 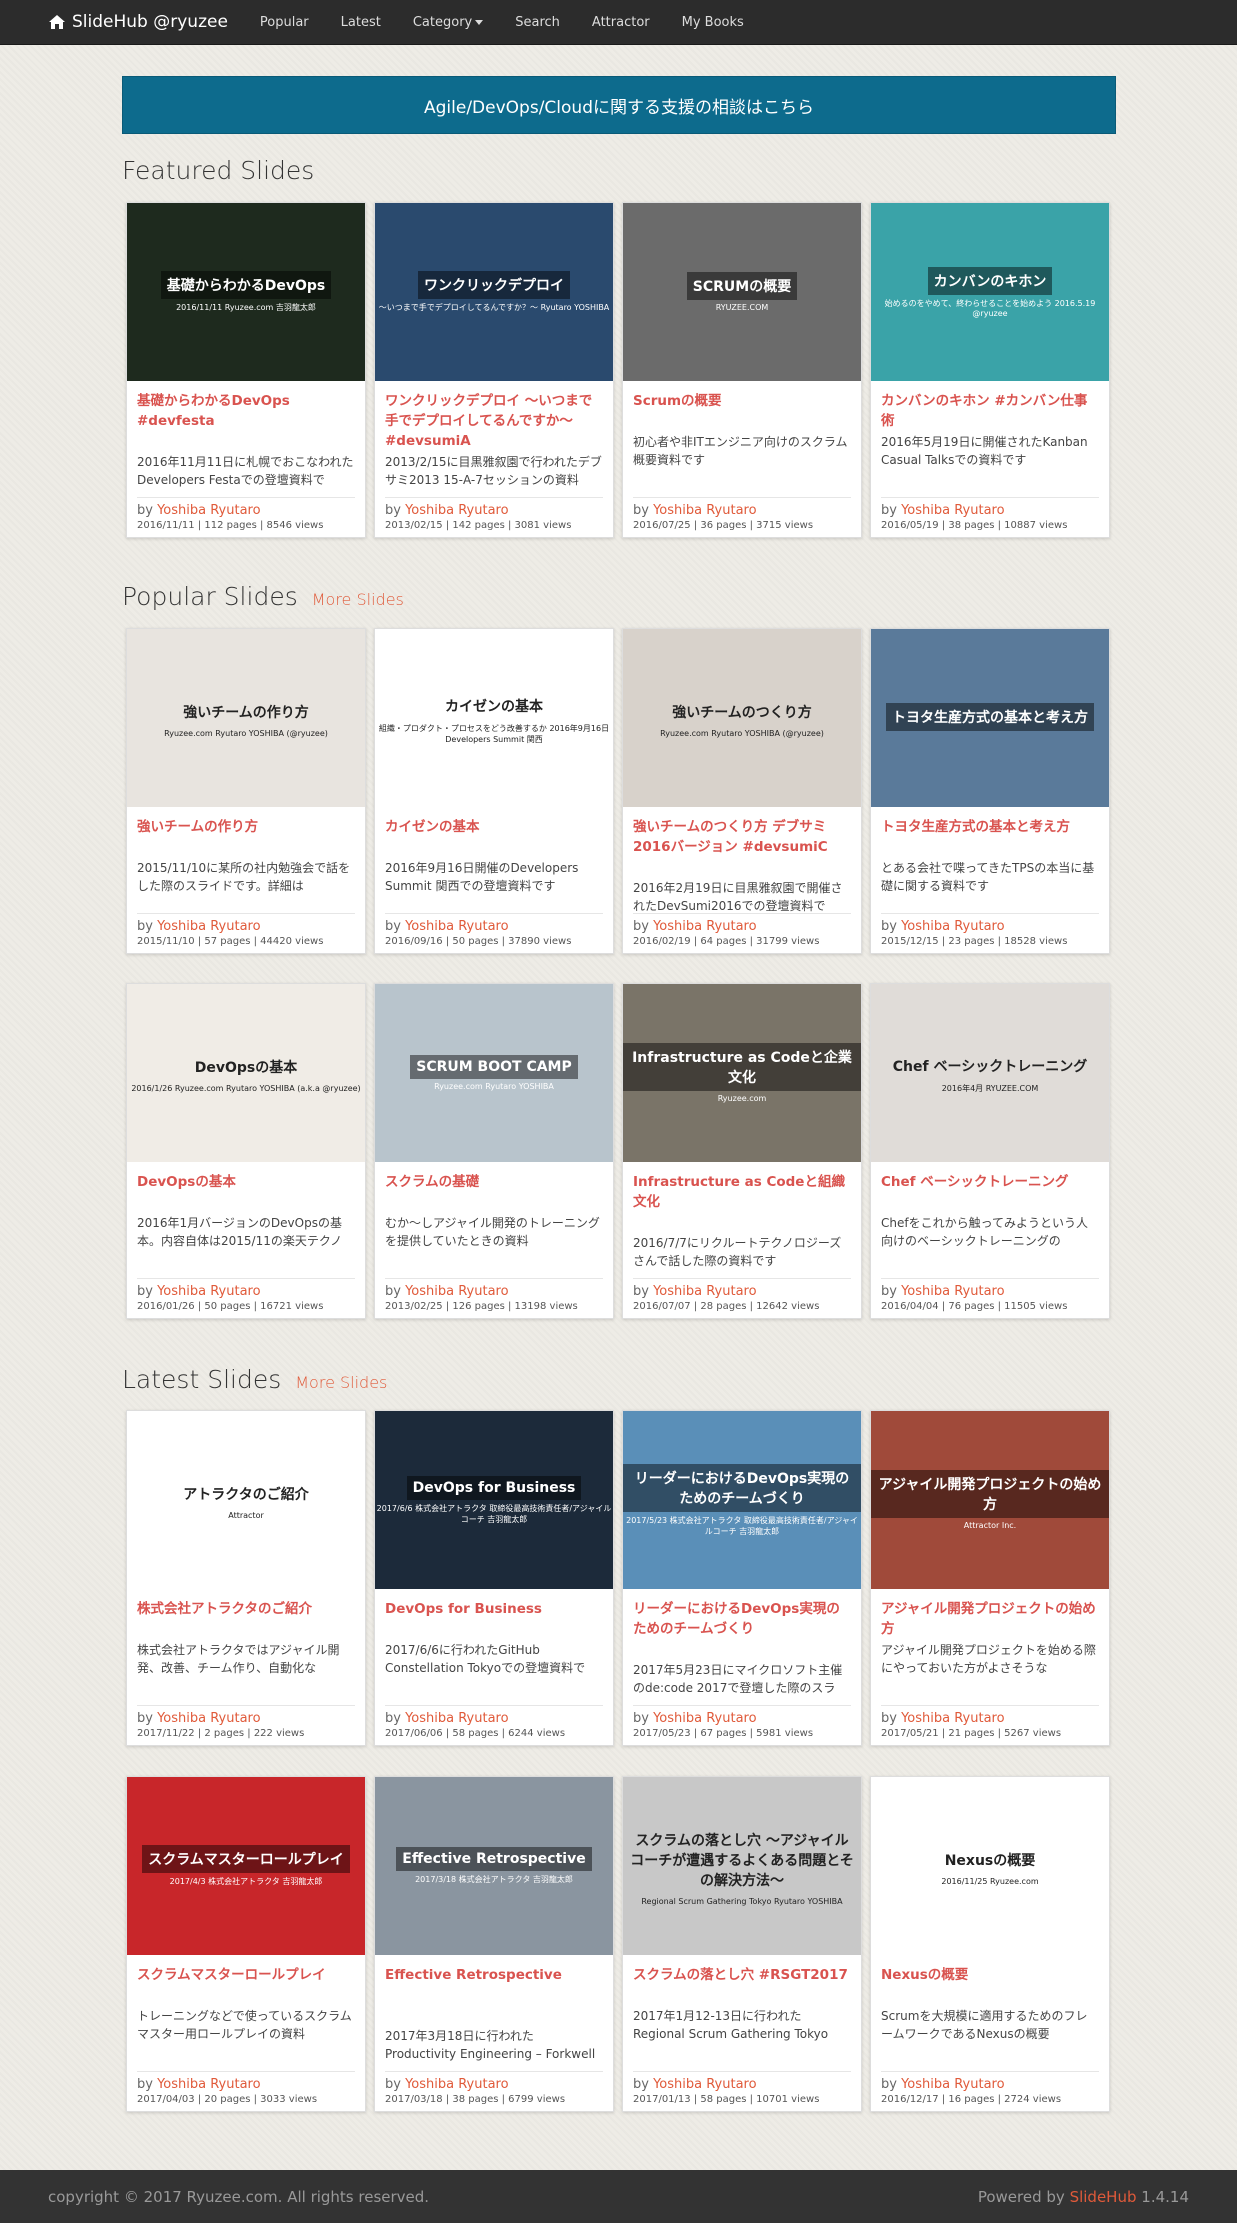 What do you see at coordinates (537, 22) in the screenshot?
I see `nav-search: Search` at bounding box center [537, 22].